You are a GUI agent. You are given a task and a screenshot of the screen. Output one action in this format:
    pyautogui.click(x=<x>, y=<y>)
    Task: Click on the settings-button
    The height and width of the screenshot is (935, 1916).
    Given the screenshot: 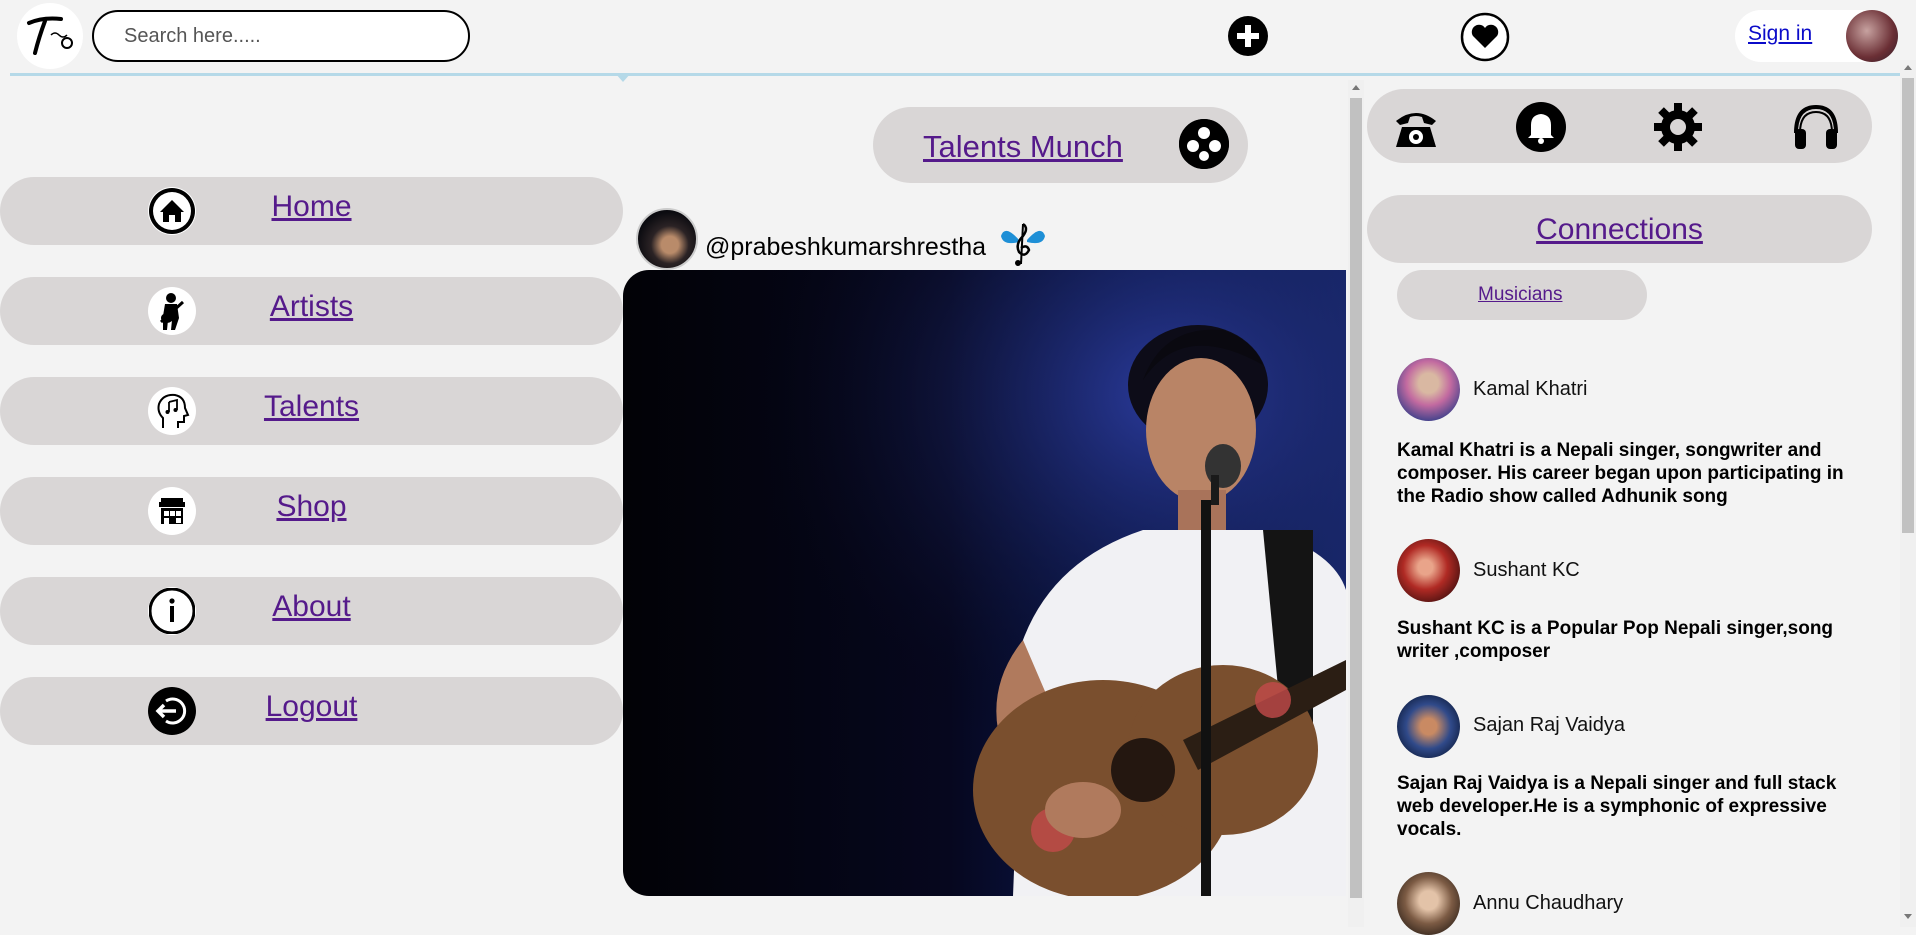 What is the action you would take?
    pyautogui.click(x=1678, y=127)
    